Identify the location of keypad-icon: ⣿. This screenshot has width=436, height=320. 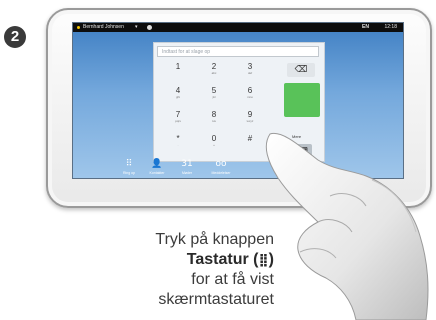
(263, 260).